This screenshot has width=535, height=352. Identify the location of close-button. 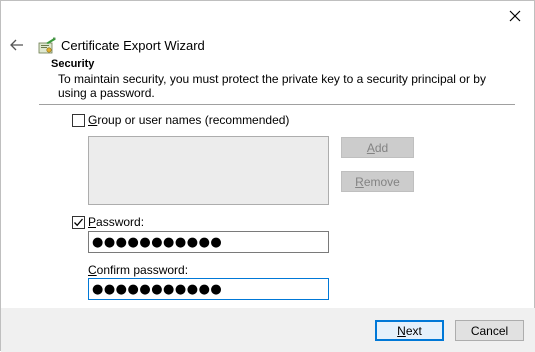
(515, 16).